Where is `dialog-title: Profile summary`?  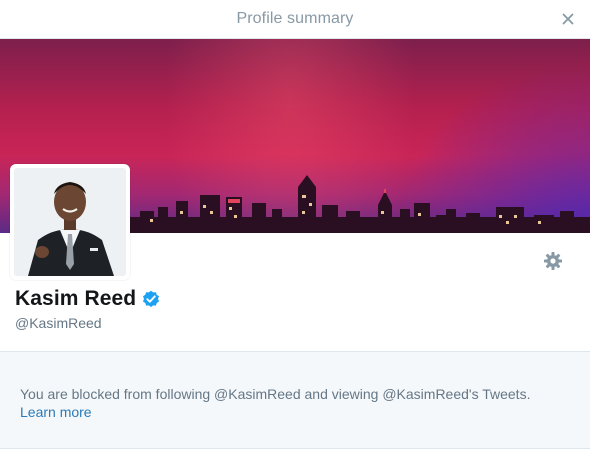
dialog-title: Profile summary is located at coordinates (295, 18).